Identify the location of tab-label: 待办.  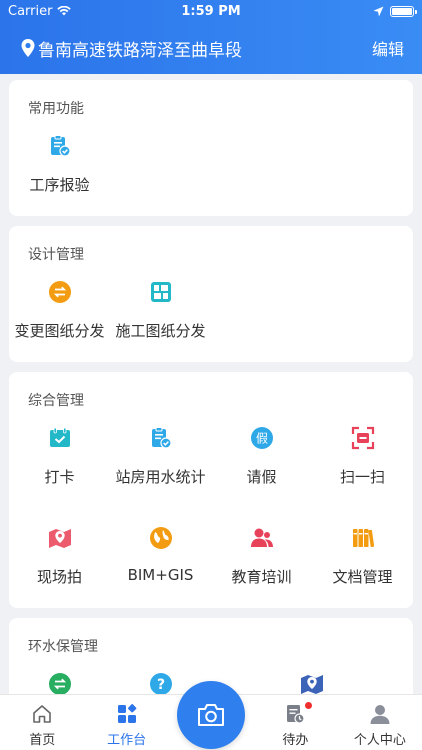
(295, 740).